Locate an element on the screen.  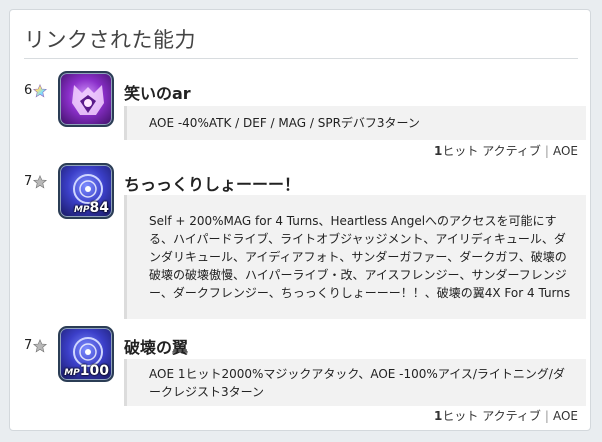
ability-name: 破壊の翼 is located at coordinates (156, 347).